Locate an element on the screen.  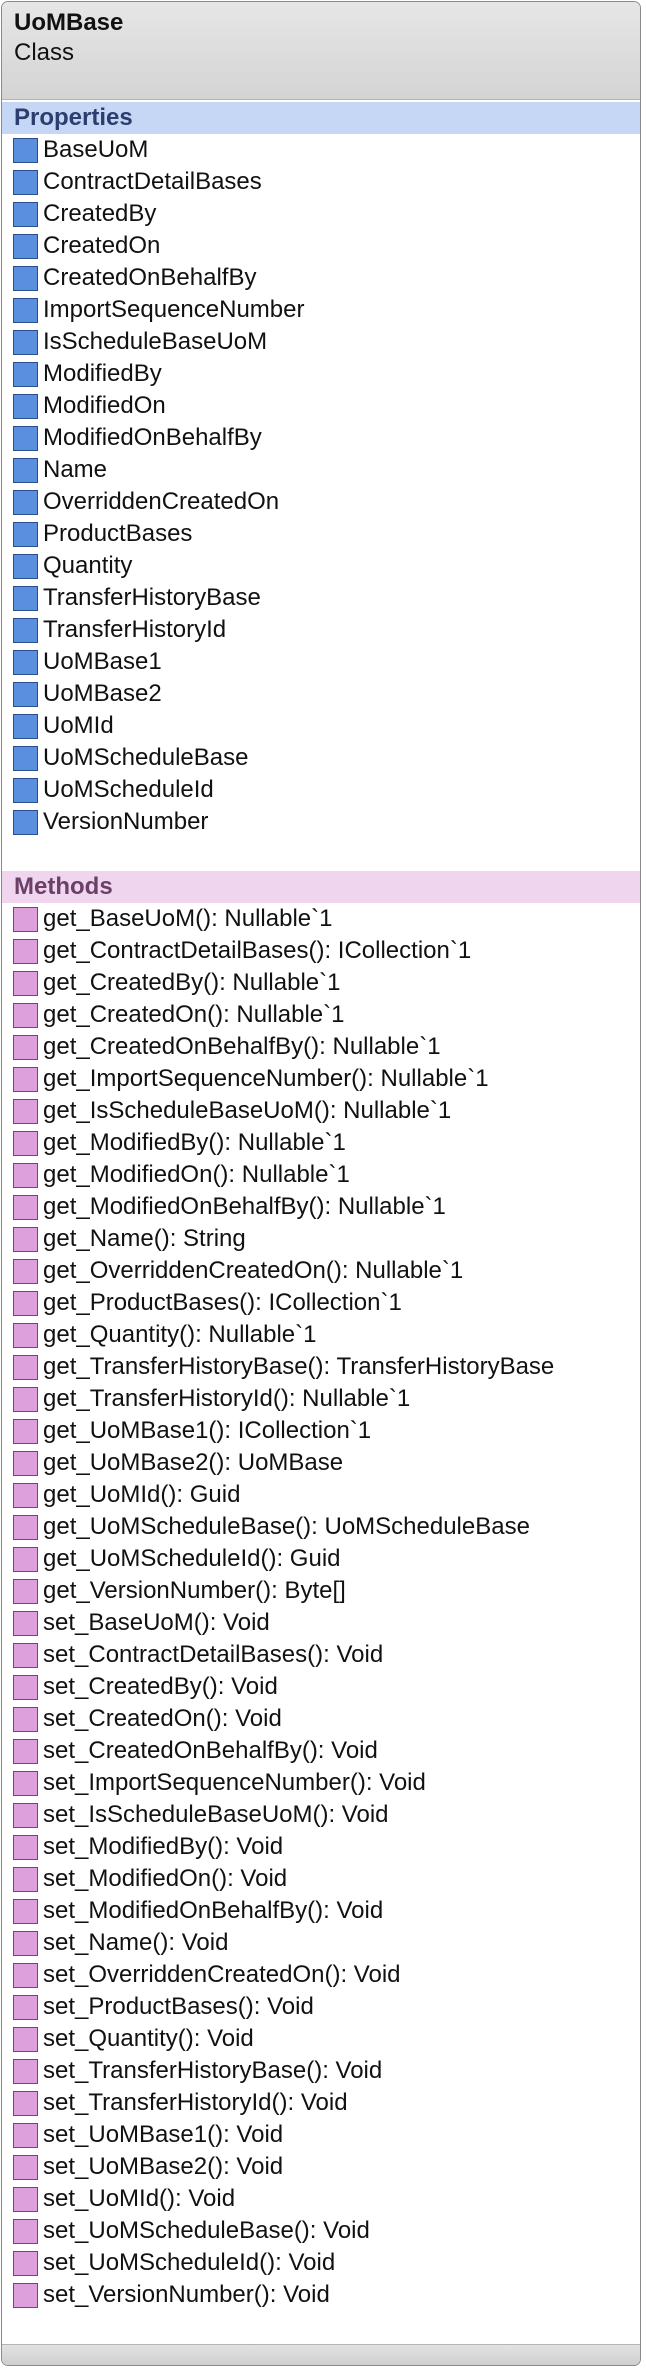
property-item: TransferHistoryId is located at coordinates (321, 630).